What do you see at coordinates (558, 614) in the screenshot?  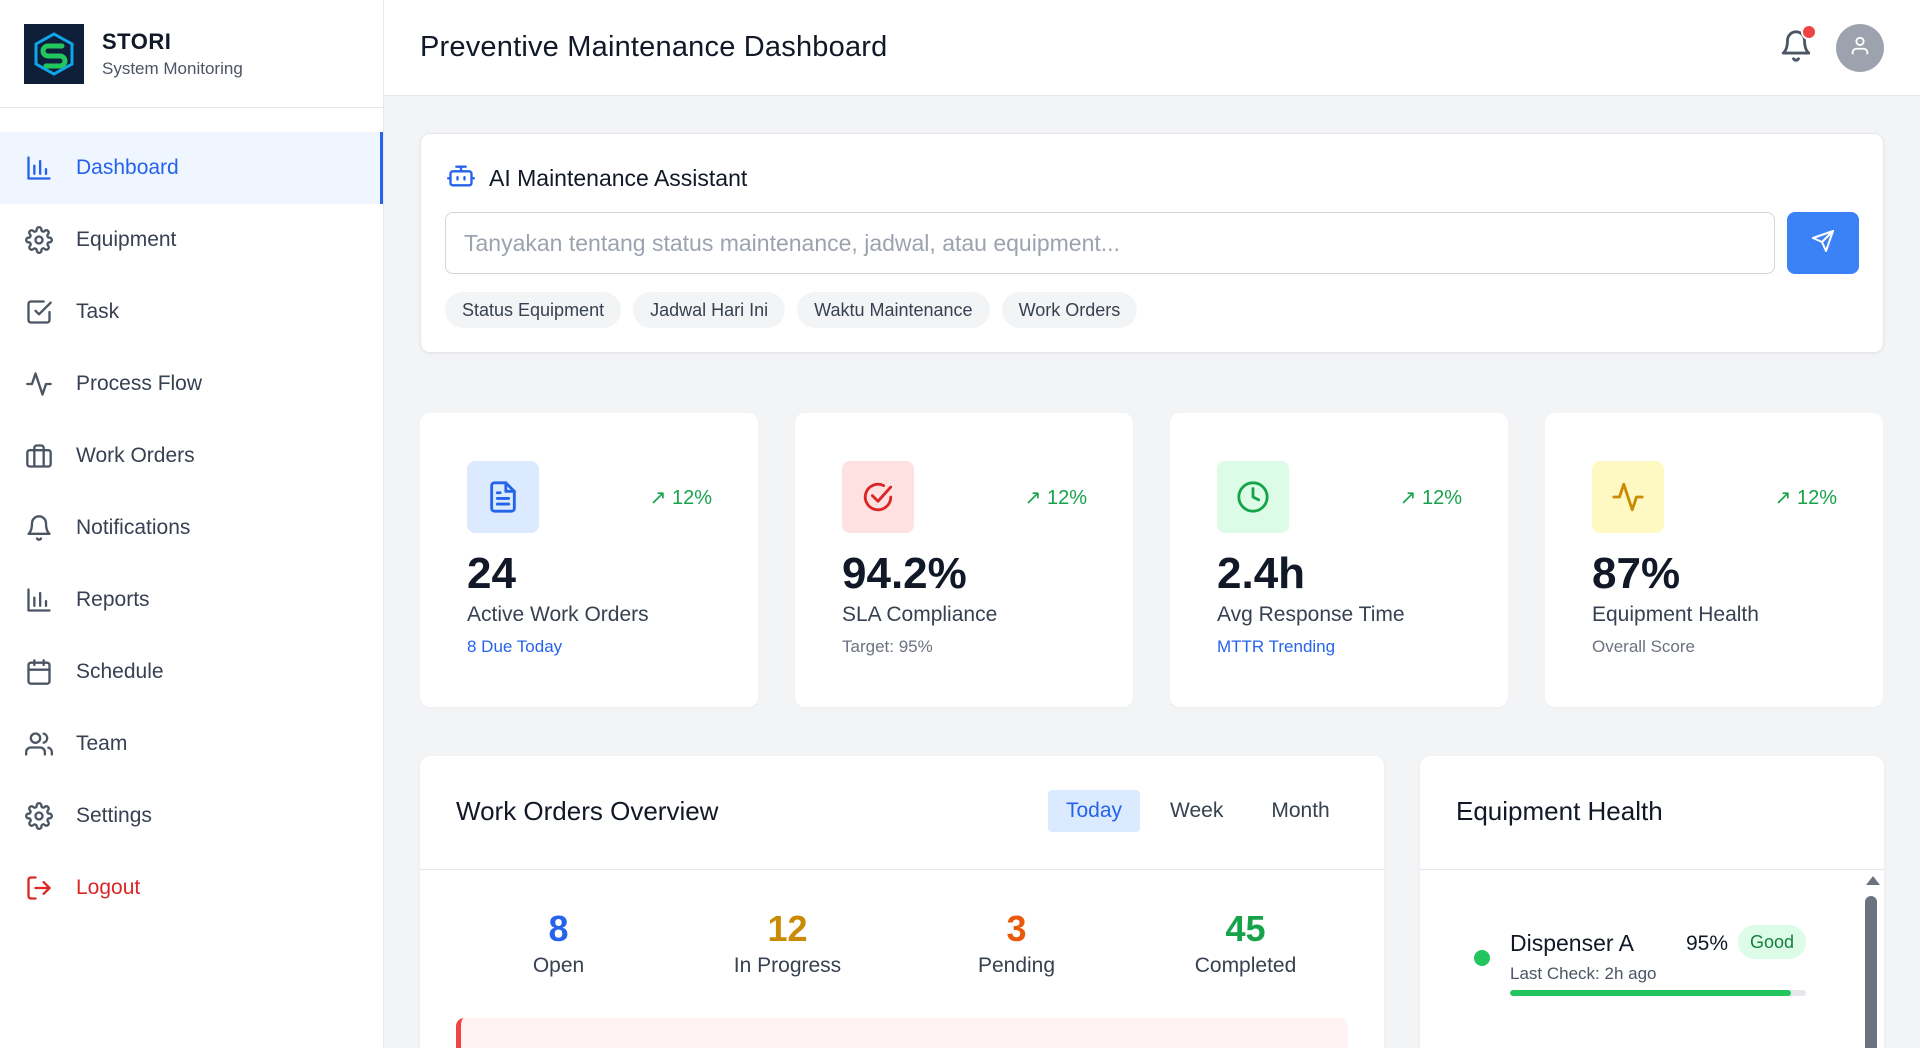 I see `stat-label: Active Work Orders` at bounding box center [558, 614].